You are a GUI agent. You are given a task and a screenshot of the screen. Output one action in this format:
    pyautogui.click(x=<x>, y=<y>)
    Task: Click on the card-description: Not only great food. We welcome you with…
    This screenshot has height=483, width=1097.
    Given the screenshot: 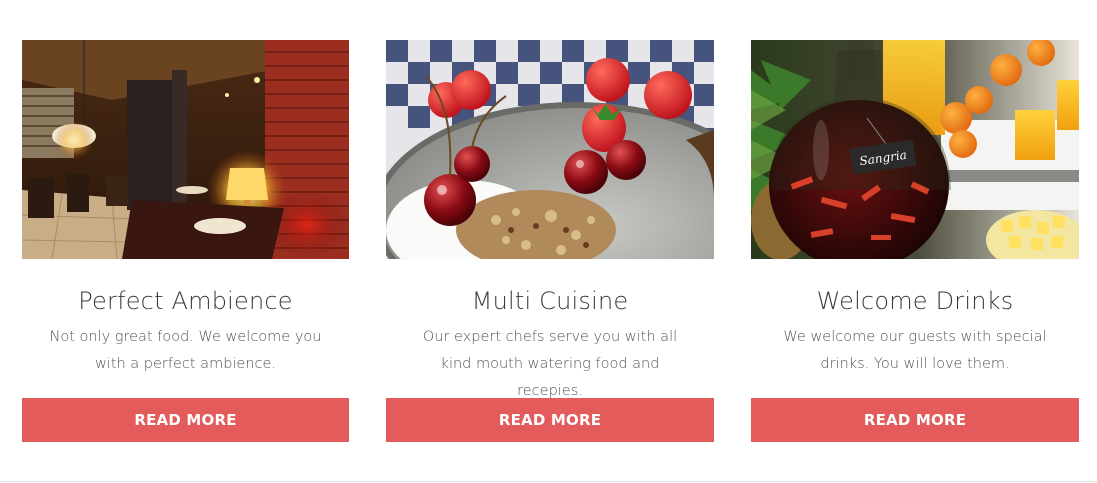 What is the action you would take?
    pyautogui.click(x=185, y=350)
    